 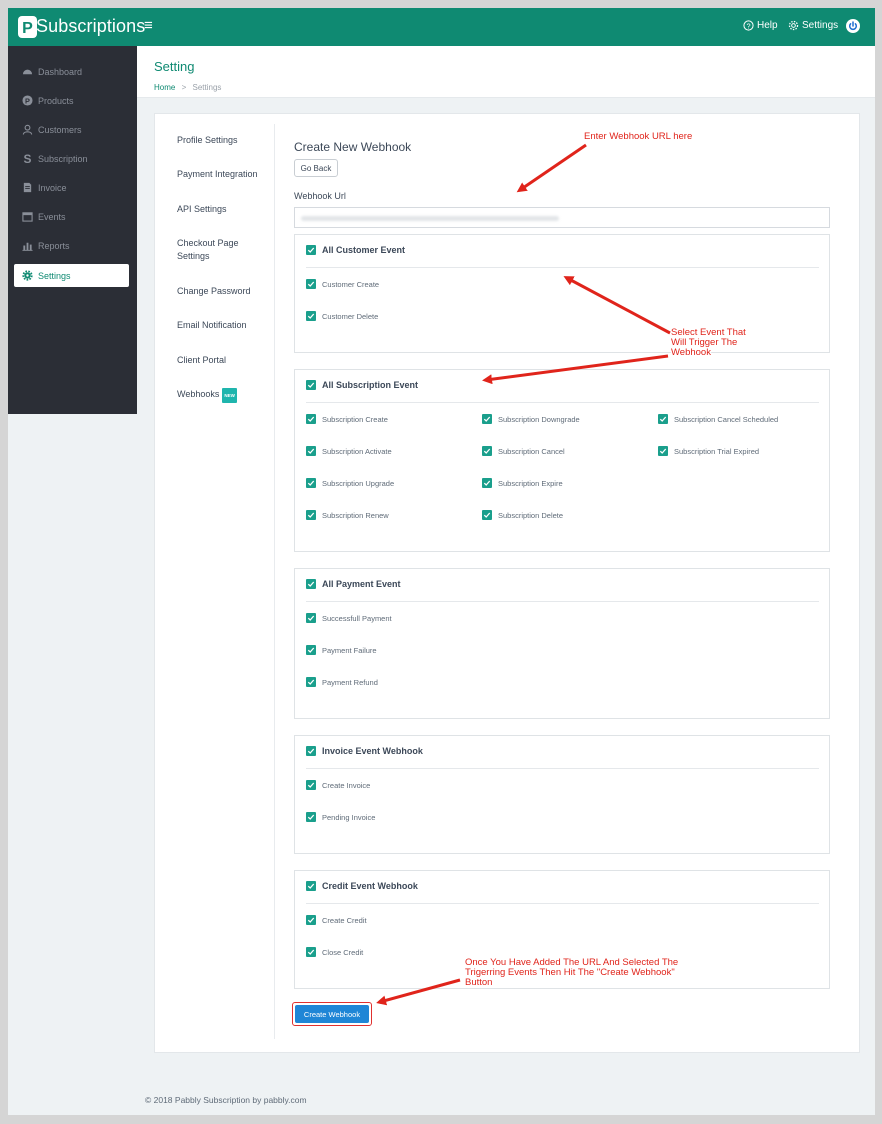 I want to click on option-label: Subscription Downgrade, so click(x=539, y=419).